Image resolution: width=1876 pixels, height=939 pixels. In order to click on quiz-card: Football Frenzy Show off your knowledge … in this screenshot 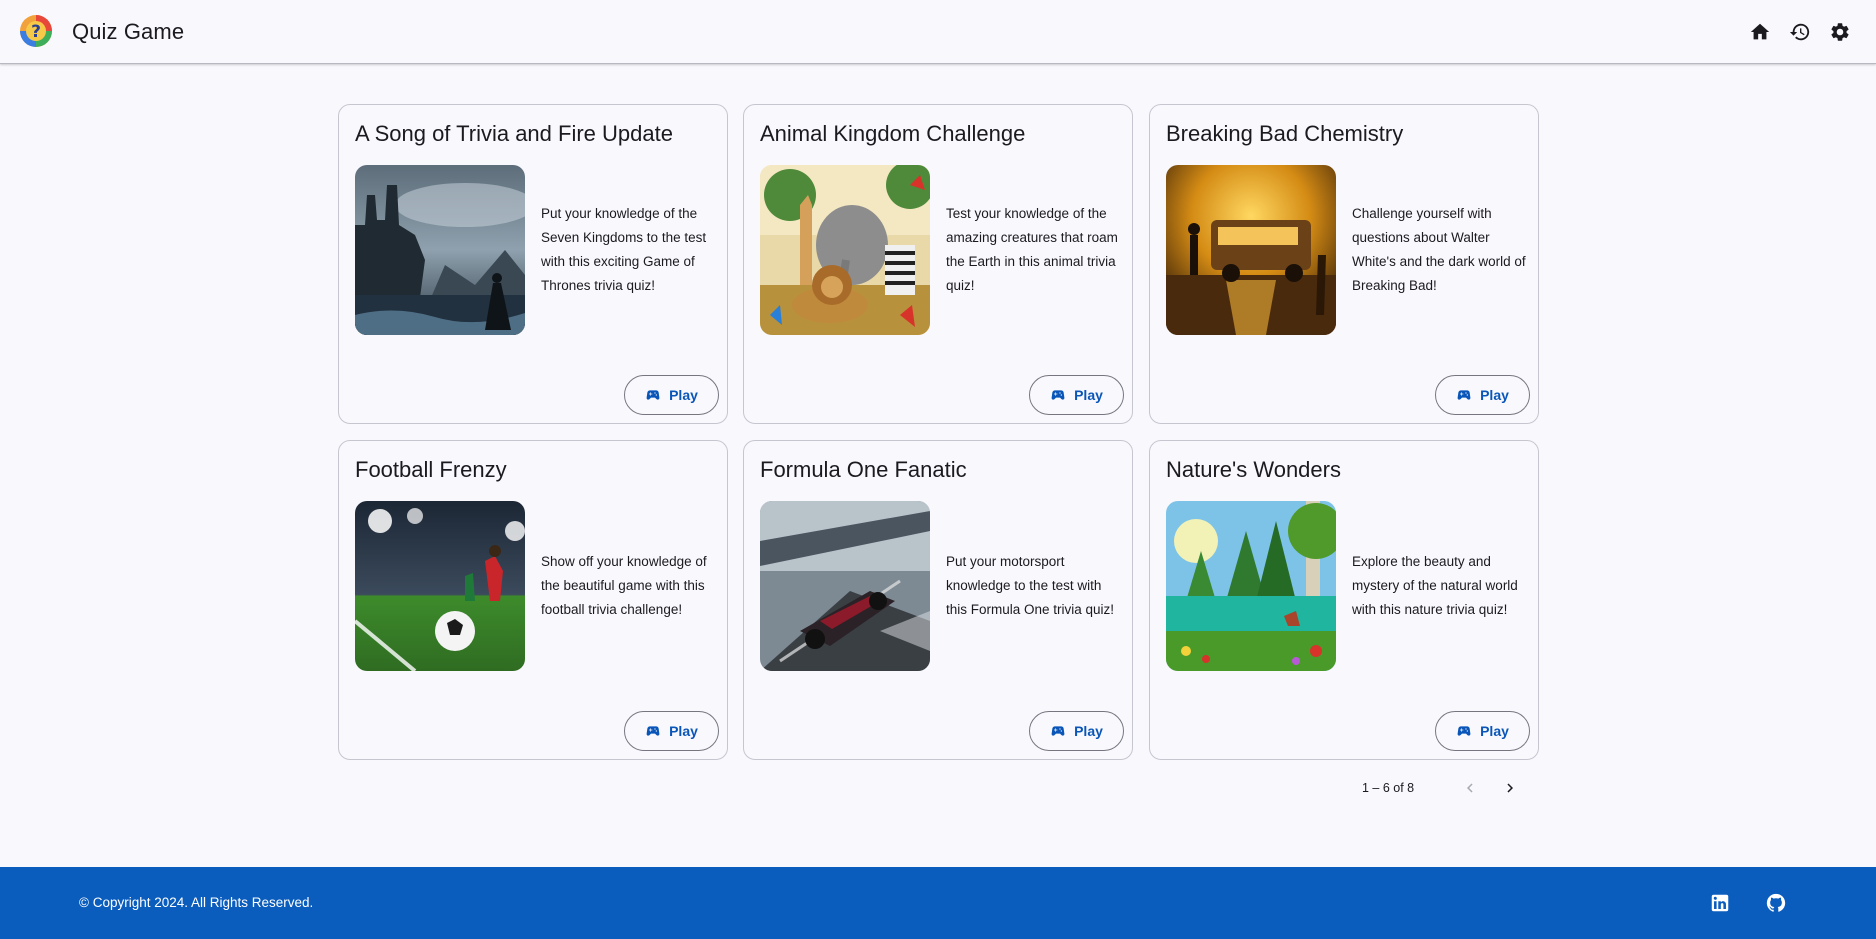, I will do `click(533, 600)`.